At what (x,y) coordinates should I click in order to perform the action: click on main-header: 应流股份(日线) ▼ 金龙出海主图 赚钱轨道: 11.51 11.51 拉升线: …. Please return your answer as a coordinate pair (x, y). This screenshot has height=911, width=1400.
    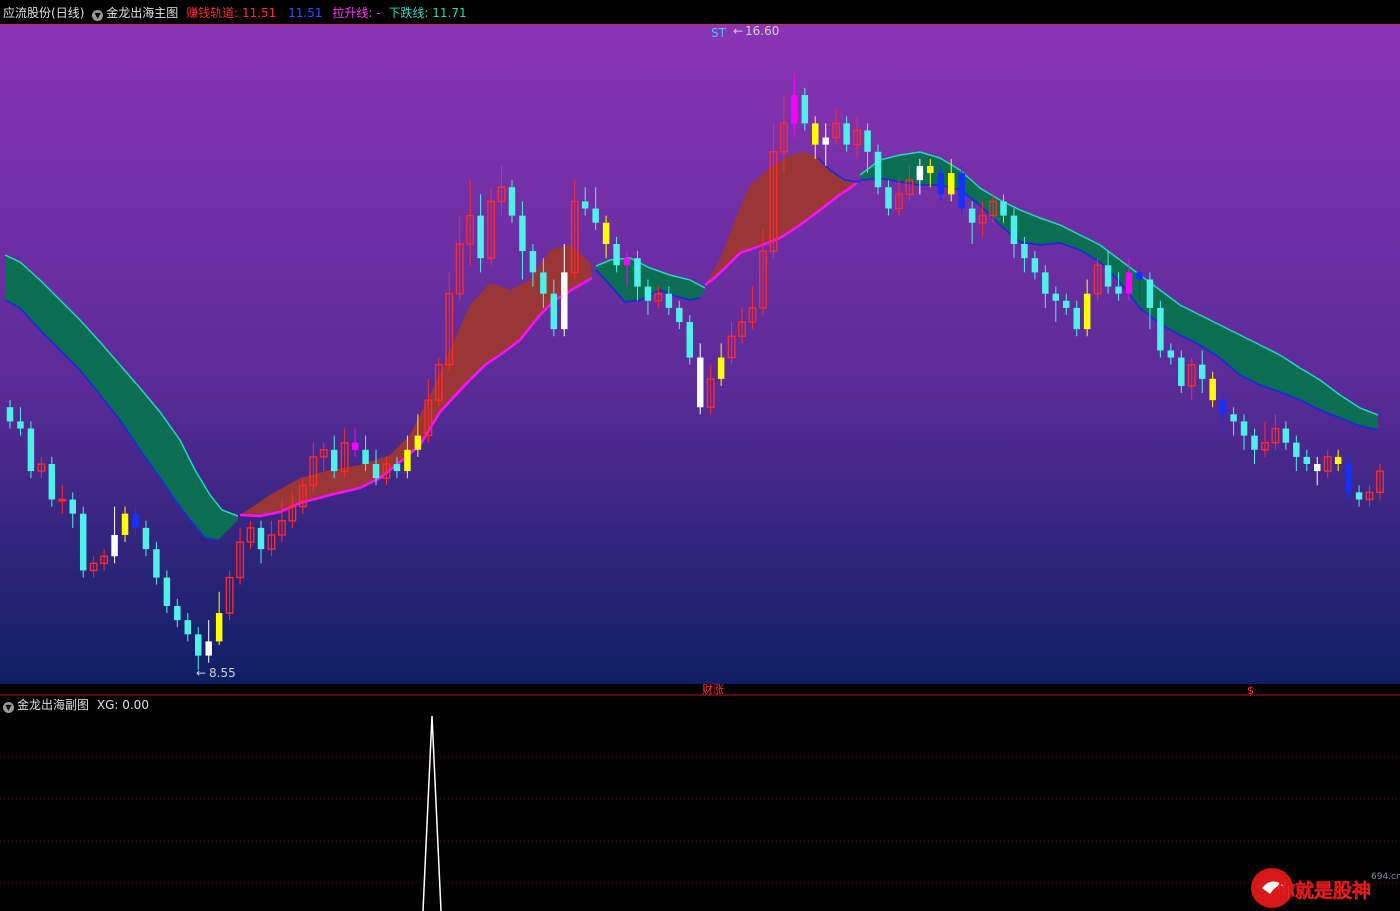
    Looking at the image, I should click on (235, 13).